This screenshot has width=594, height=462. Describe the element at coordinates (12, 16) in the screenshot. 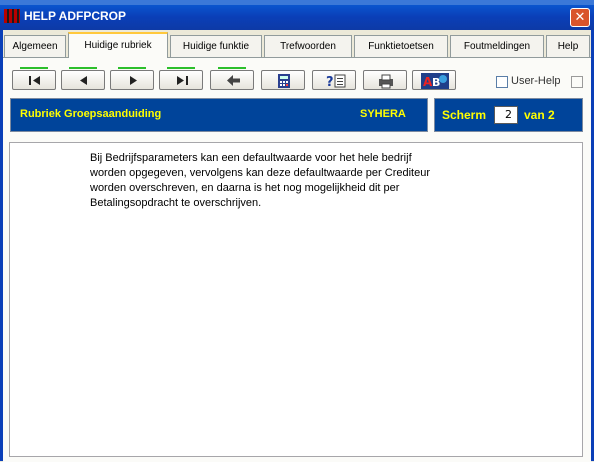

I see `app-icon` at that location.